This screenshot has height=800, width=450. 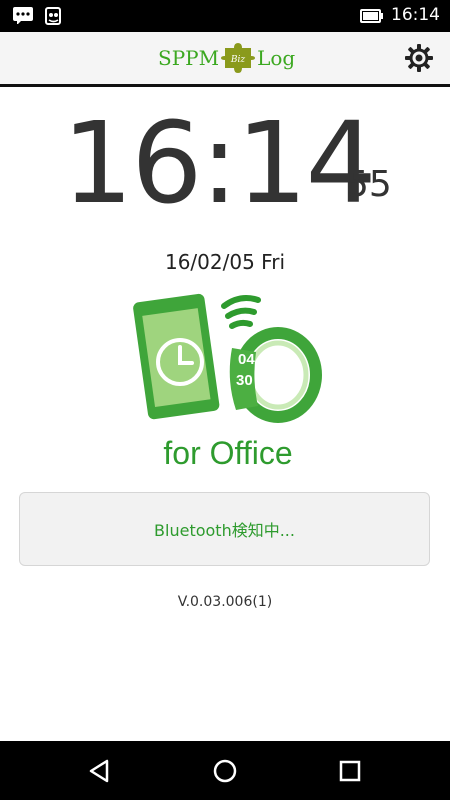 I want to click on home-icon, so click(x=225, y=771).